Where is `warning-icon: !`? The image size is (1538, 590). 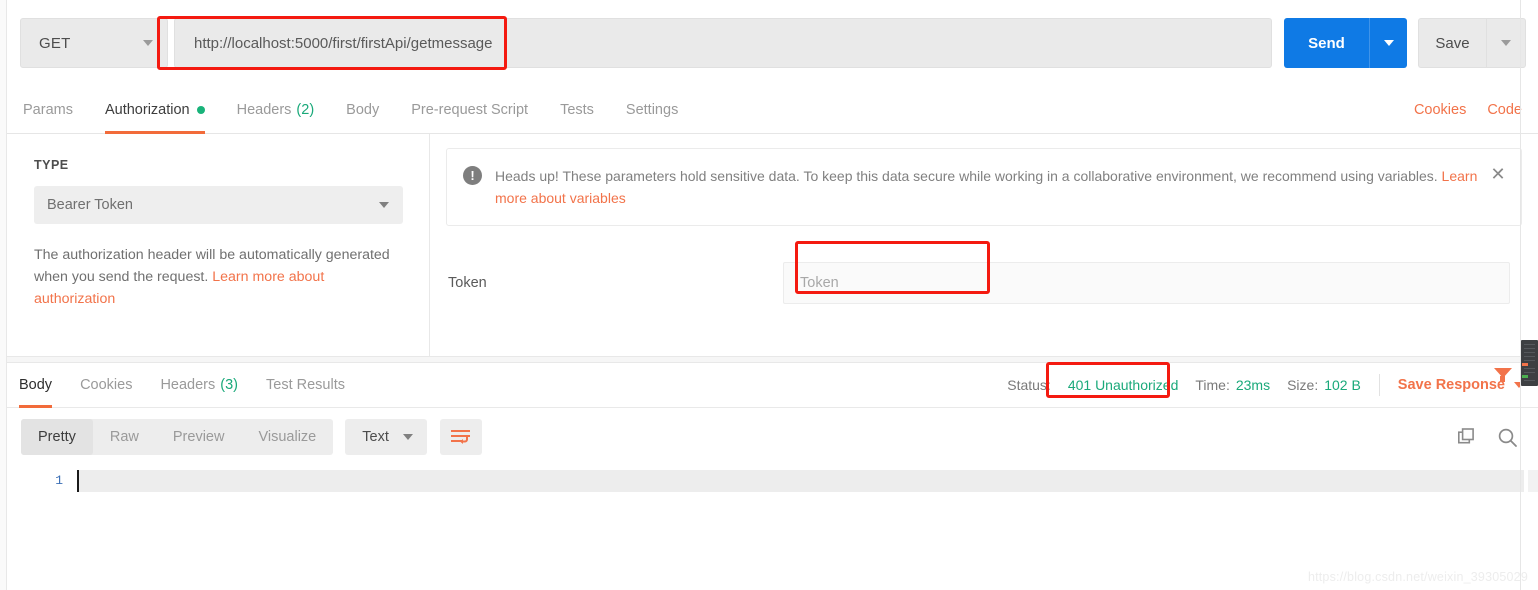 warning-icon: ! is located at coordinates (472, 175).